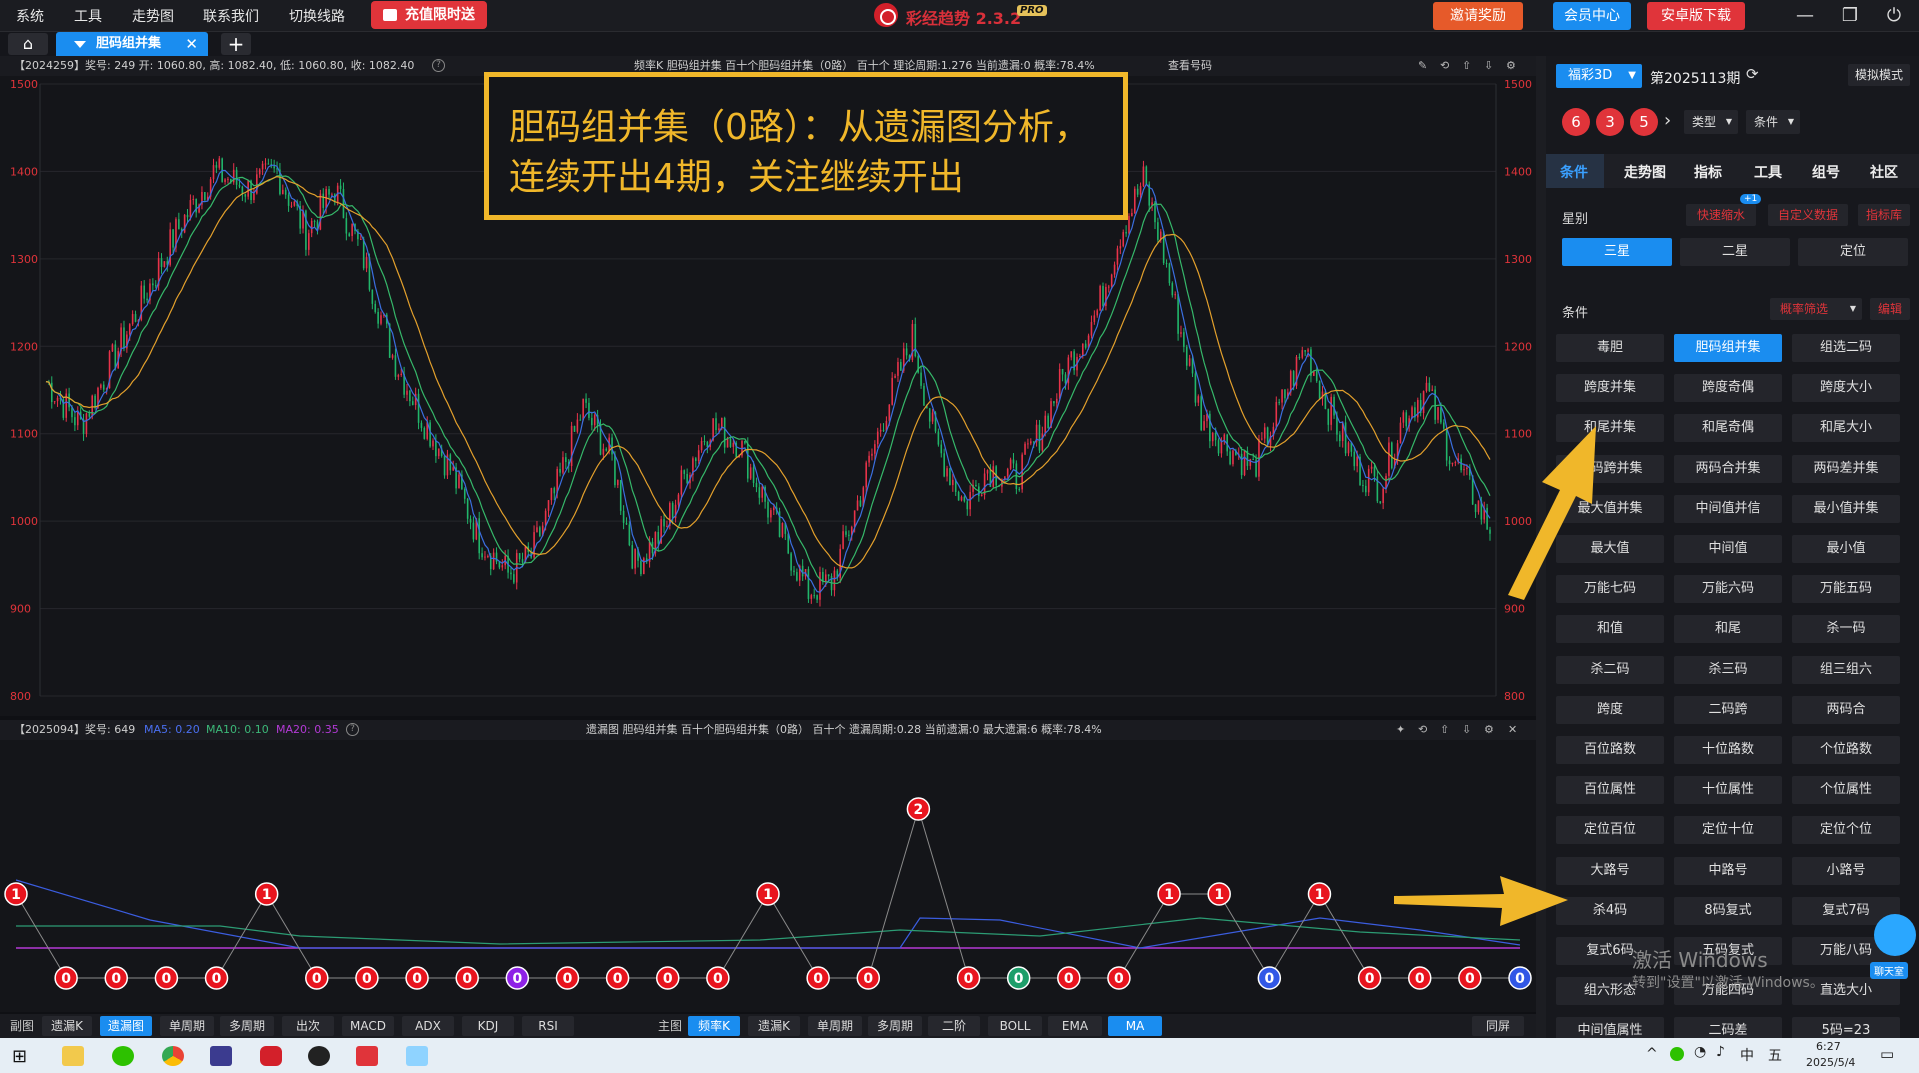 Image resolution: width=1919 pixels, height=1073 pixels. What do you see at coordinates (1728, 750) in the screenshot?
I see `condition-button: 十位路数` at bounding box center [1728, 750].